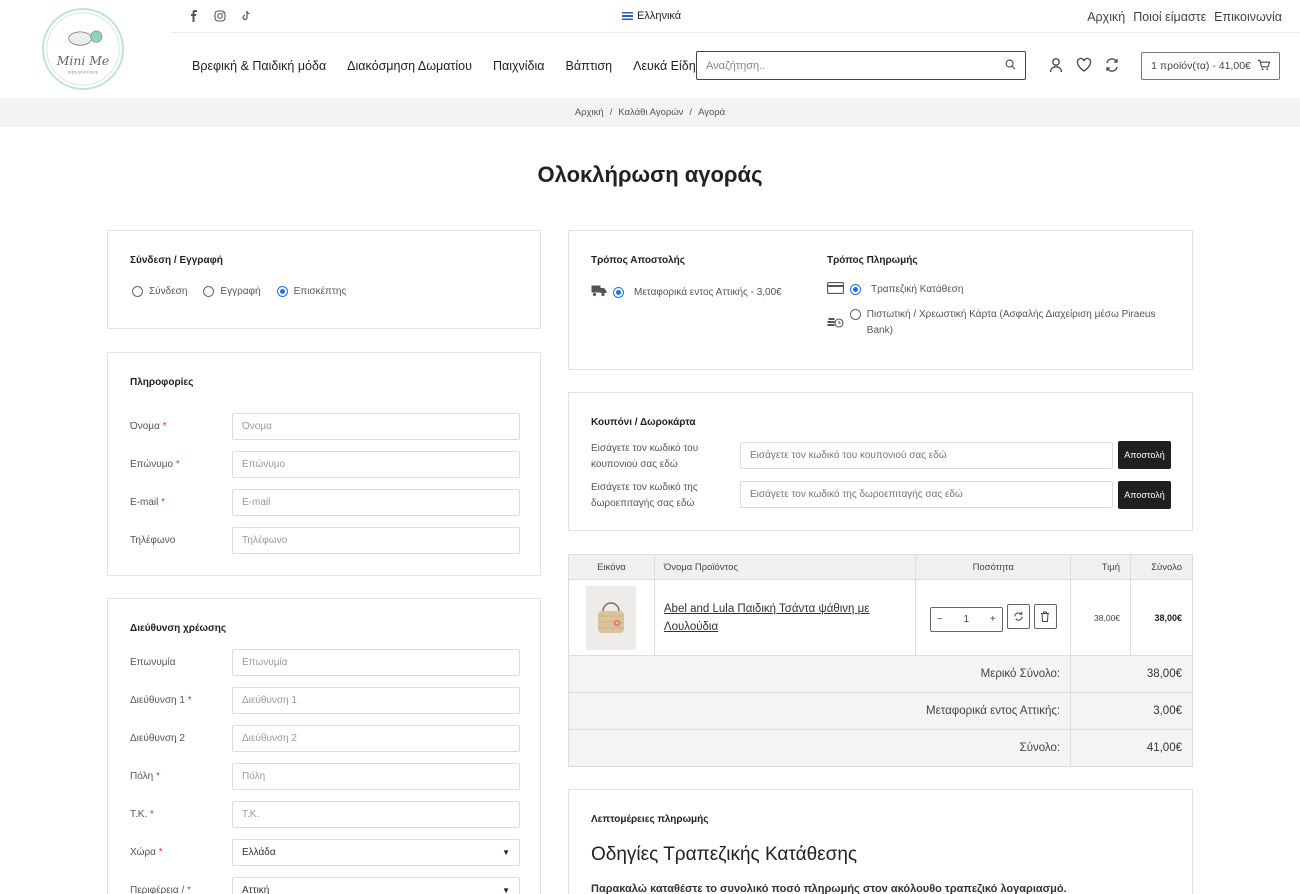  Describe the element at coordinates (232, 291) in the screenshot. I see `radio-register: Εγγραφή` at that location.